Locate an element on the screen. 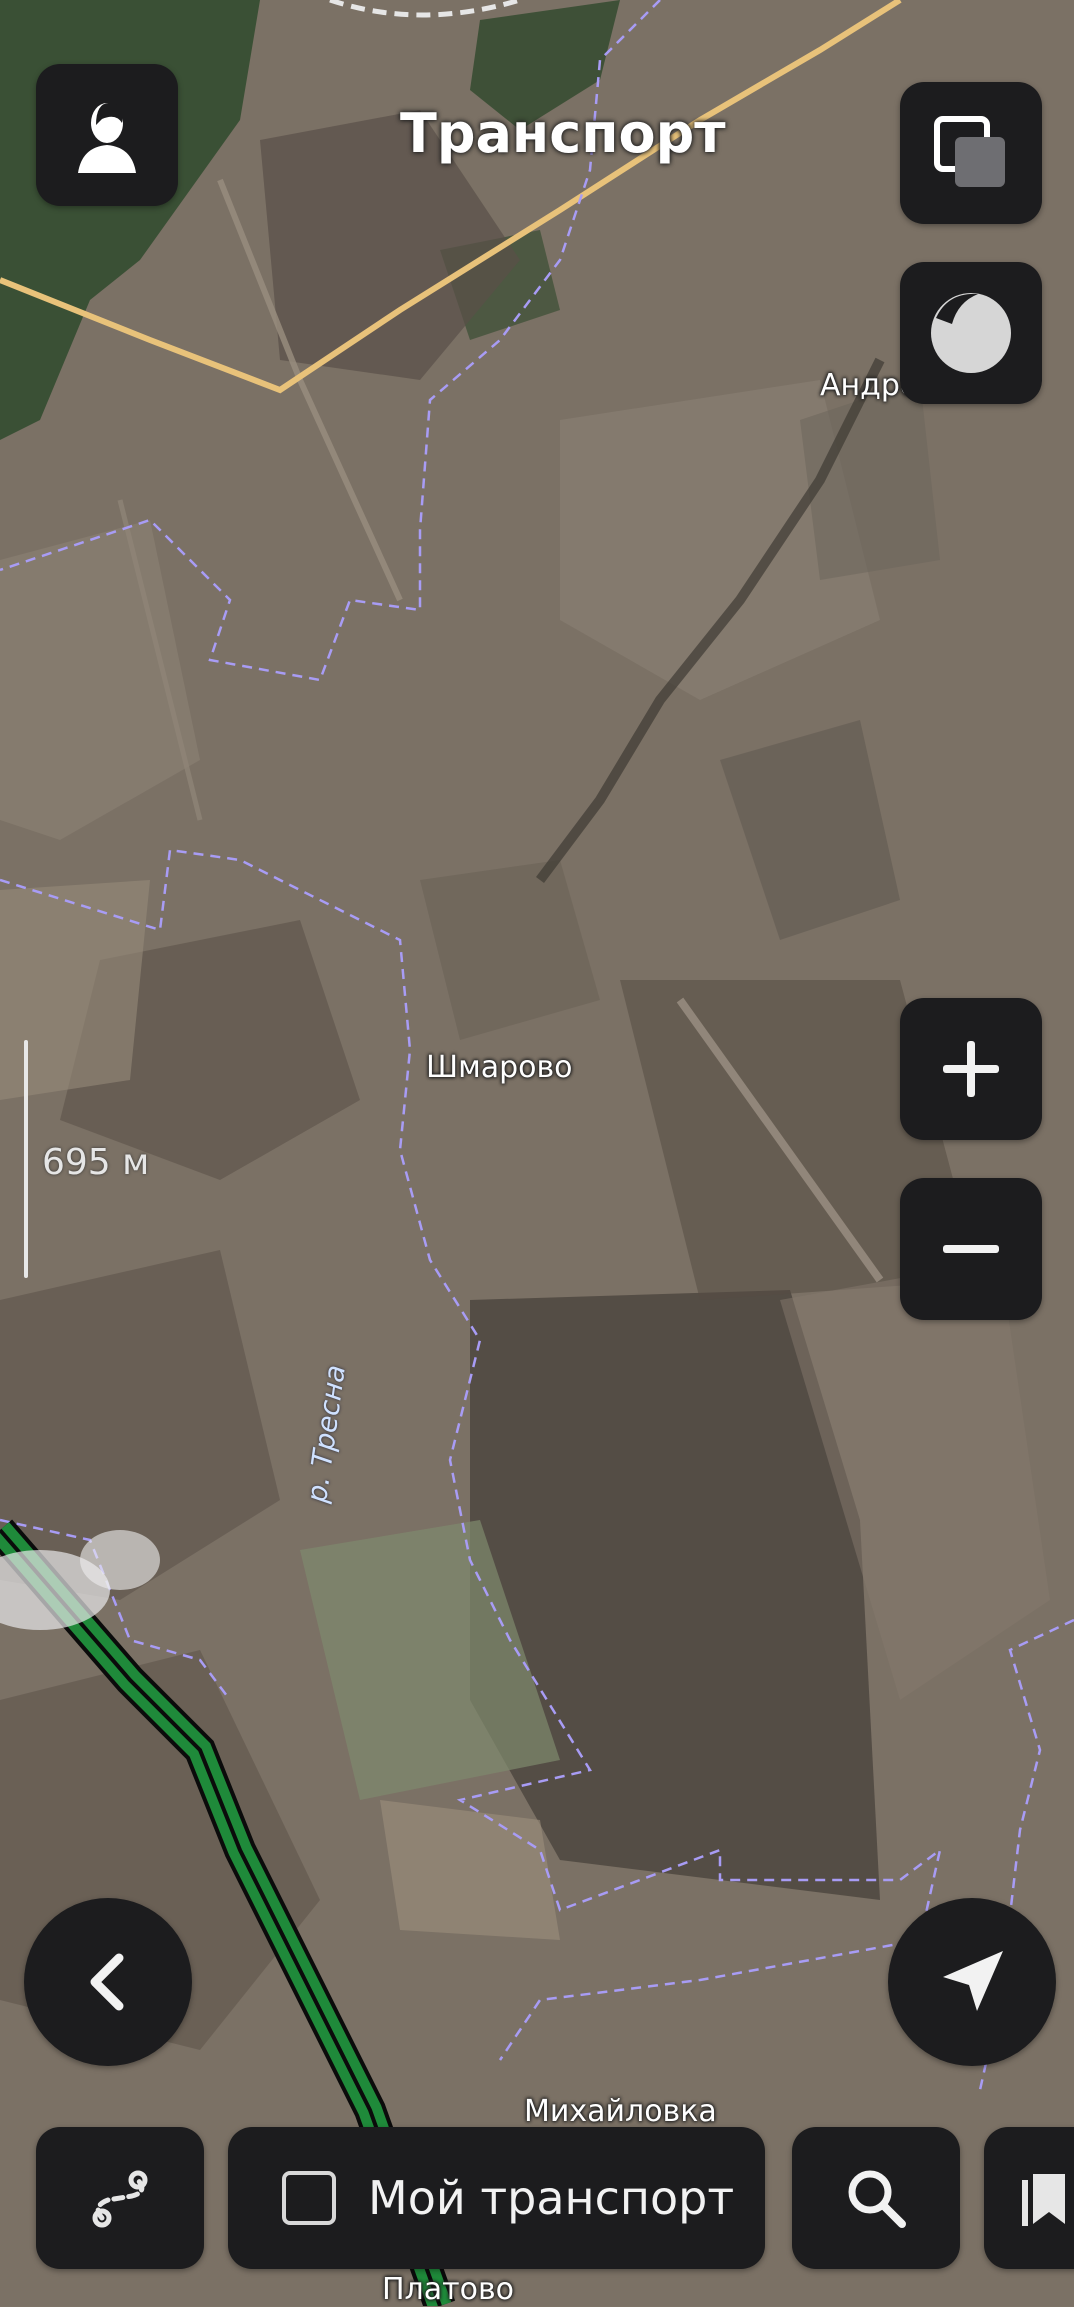 This screenshot has height=2307, width=1074. search-icon is located at coordinates (876, 2198).